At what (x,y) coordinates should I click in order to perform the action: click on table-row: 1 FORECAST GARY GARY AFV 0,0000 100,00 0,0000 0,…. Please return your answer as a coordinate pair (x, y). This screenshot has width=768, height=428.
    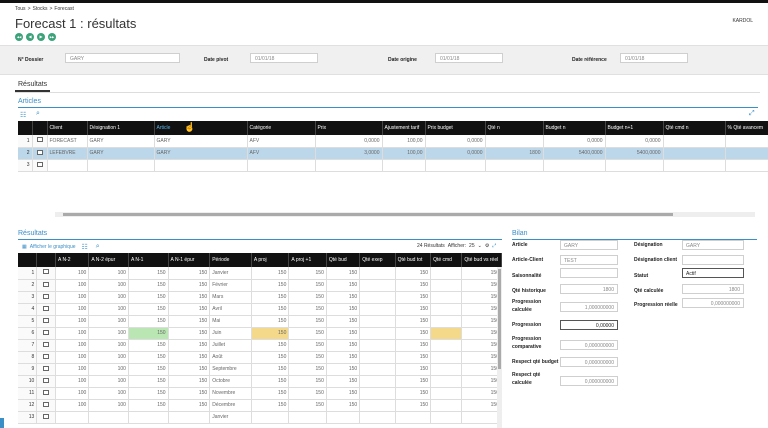
    Looking at the image, I should click on (393, 141).